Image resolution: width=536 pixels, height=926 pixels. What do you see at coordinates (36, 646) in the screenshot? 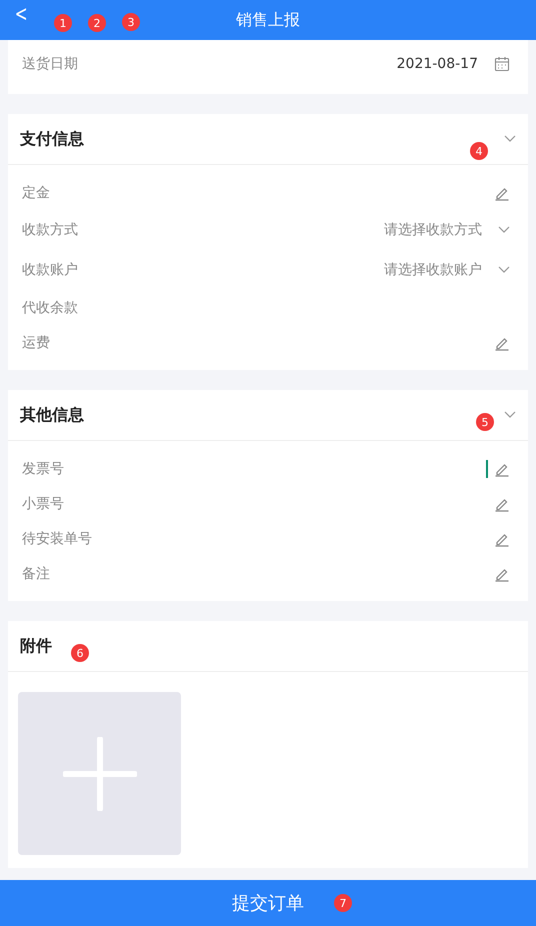
I see `section-title: 附件` at bounding box center [36, 646].